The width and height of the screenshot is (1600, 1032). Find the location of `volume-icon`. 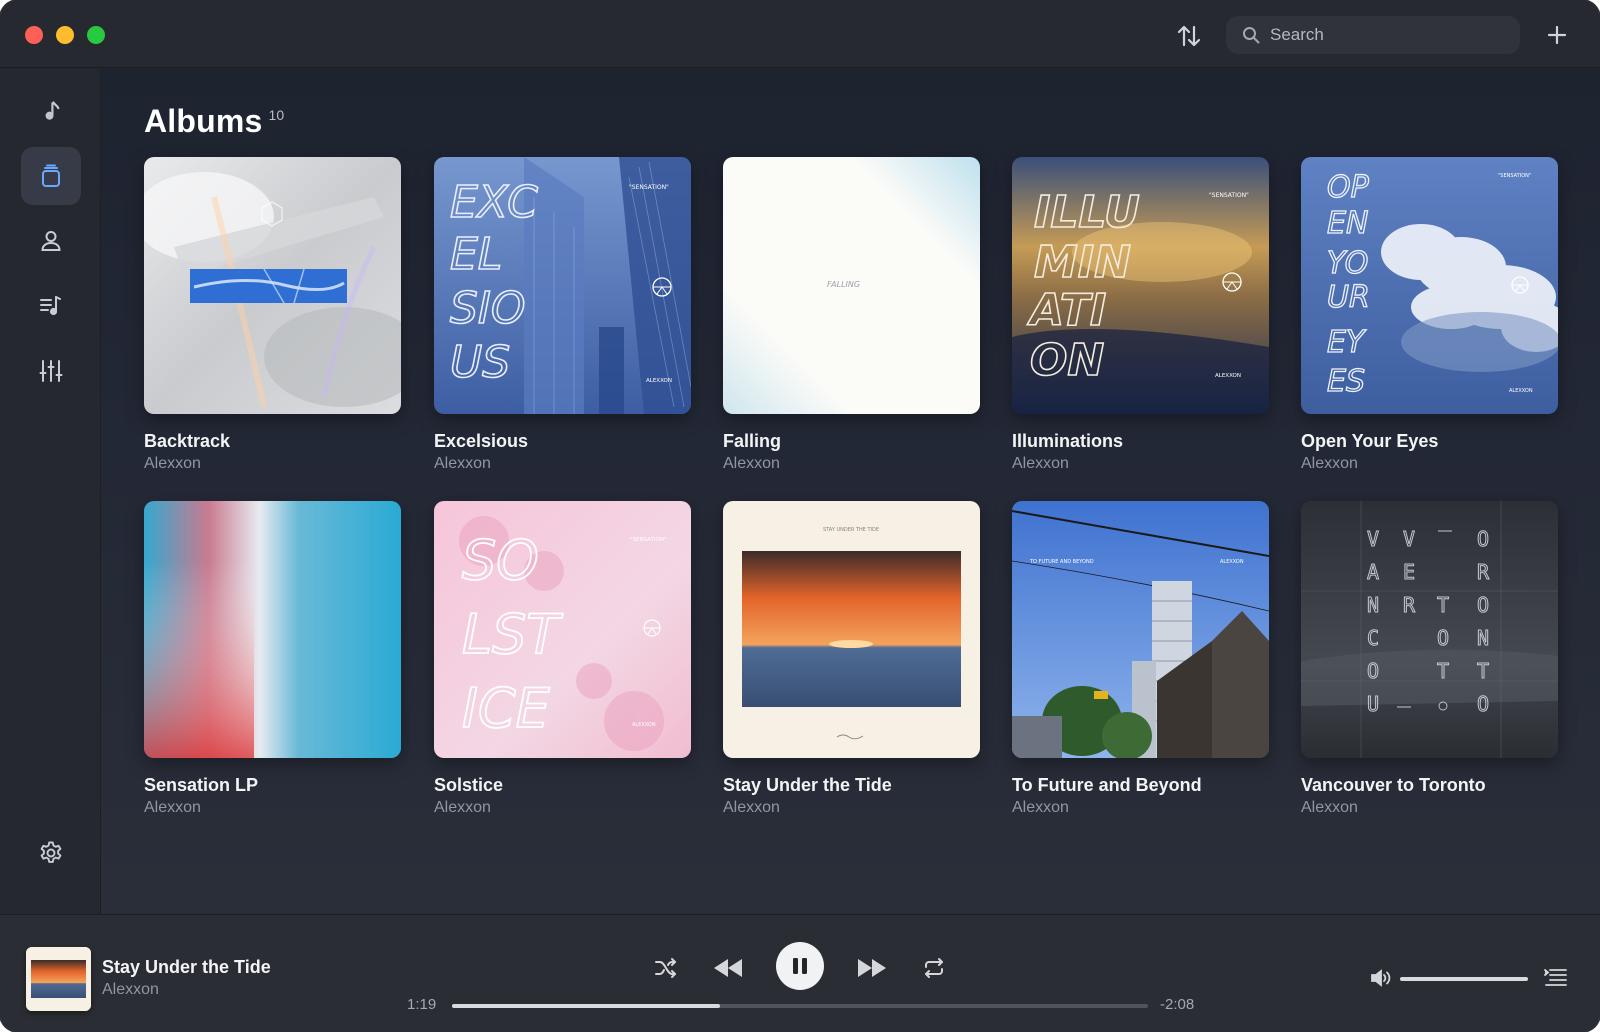

volume-icon is located at coordinates (1381, 978).